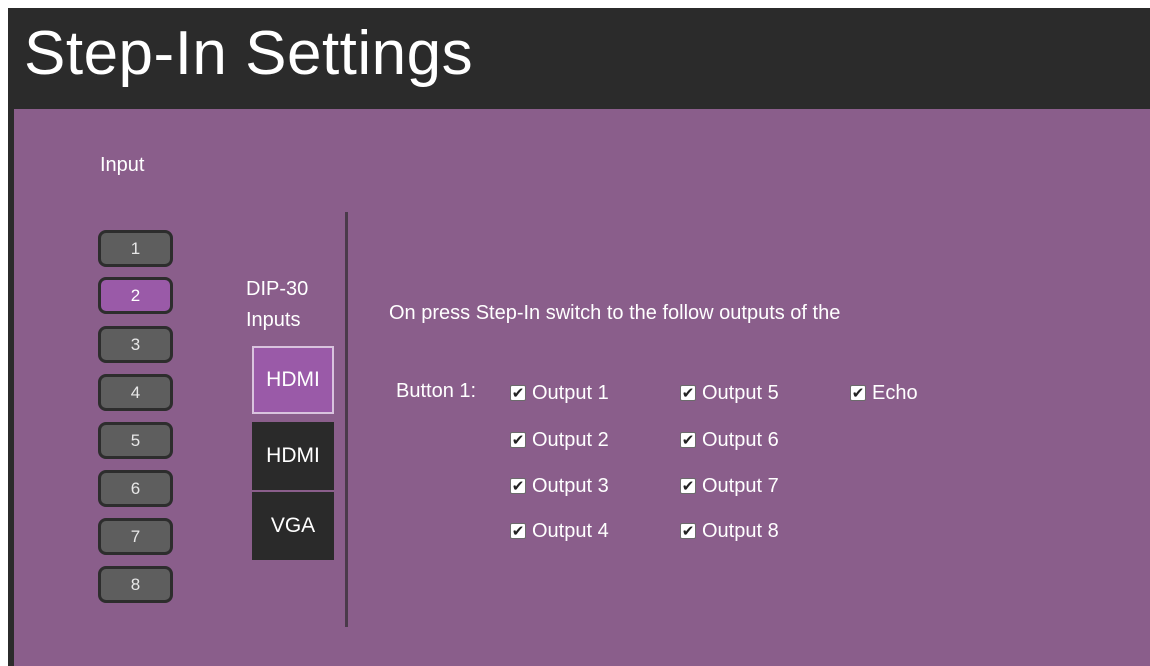  What do you see at coordinates (570, 530) in the screenshot?
I see `output-4-label: Output 4` at bounding box center [570, 530].